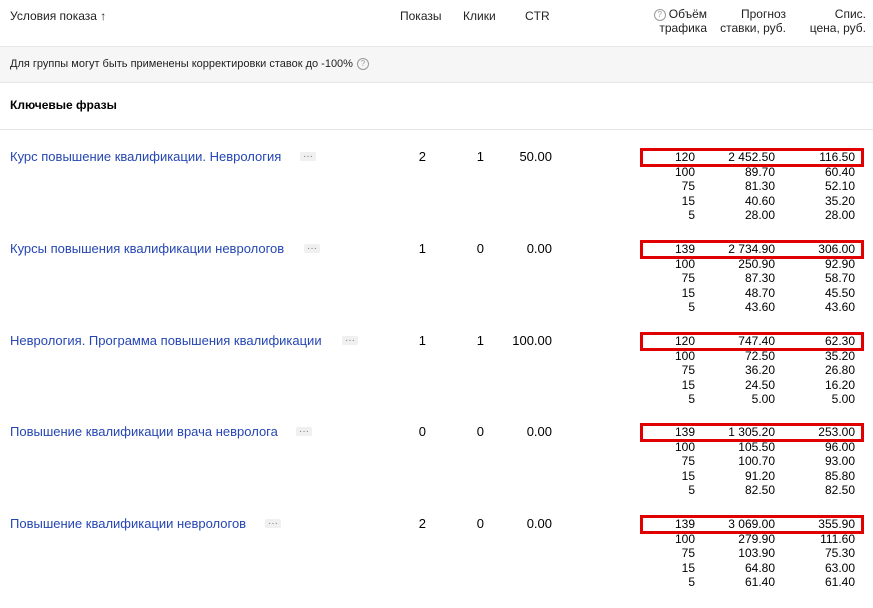 This screenshot has height=608, width=873. I want to click on forecast-line: 5 5.00 5.00, so click(753, 399).